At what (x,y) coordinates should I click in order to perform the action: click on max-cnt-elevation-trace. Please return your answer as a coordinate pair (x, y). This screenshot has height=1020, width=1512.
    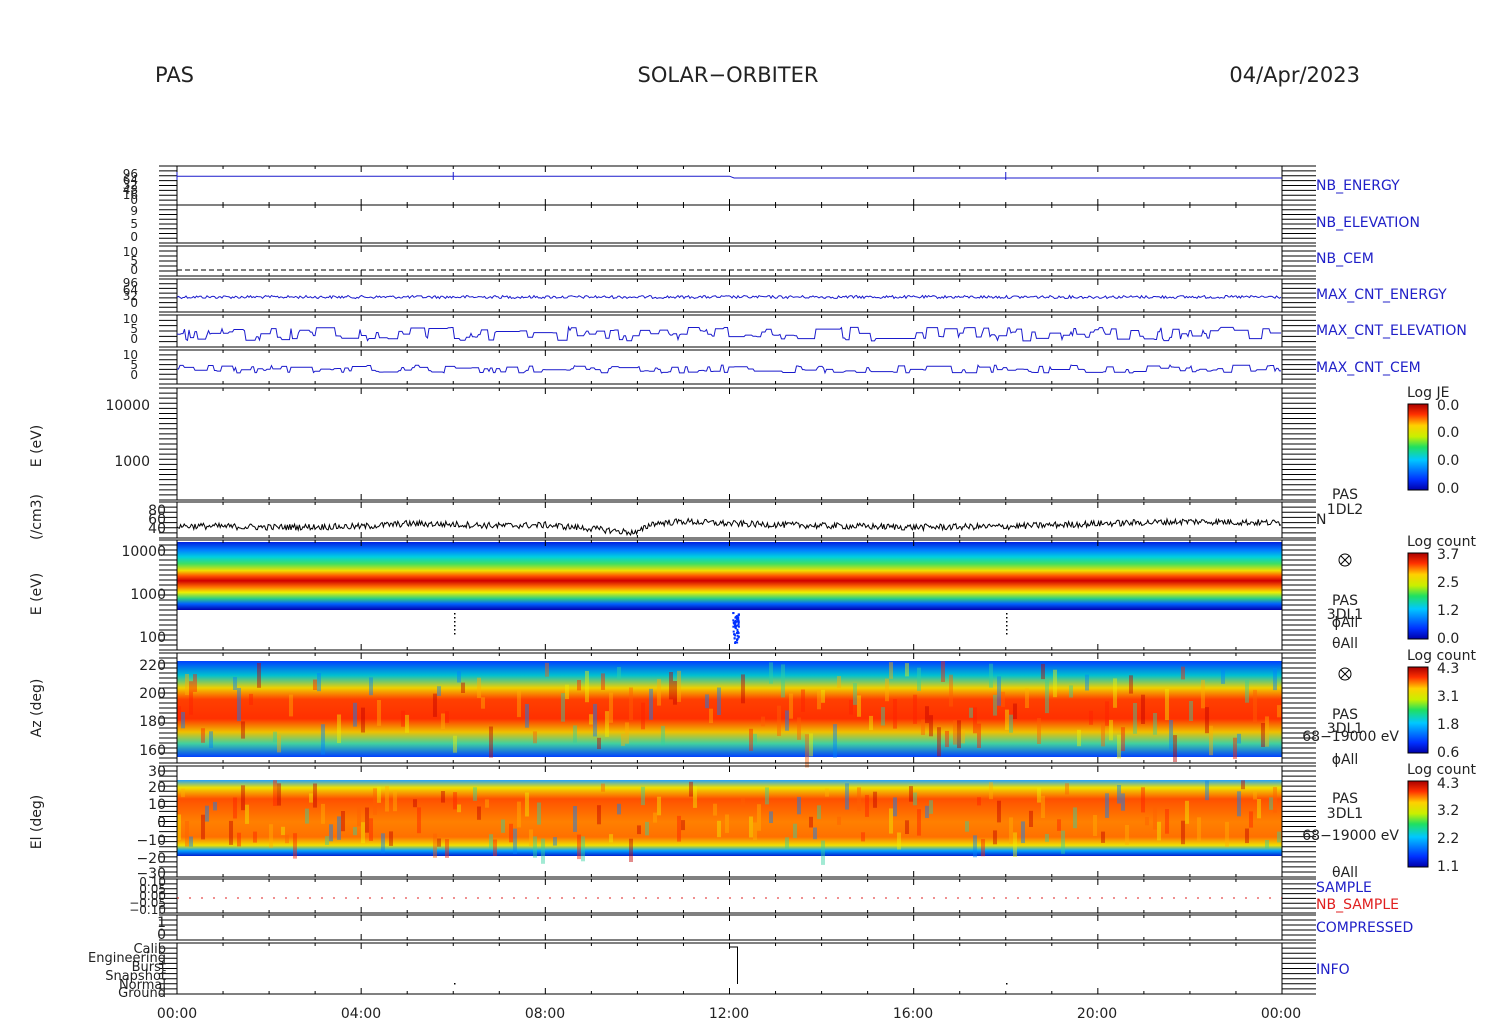
    Looking at the image, I should click on (728, 333).